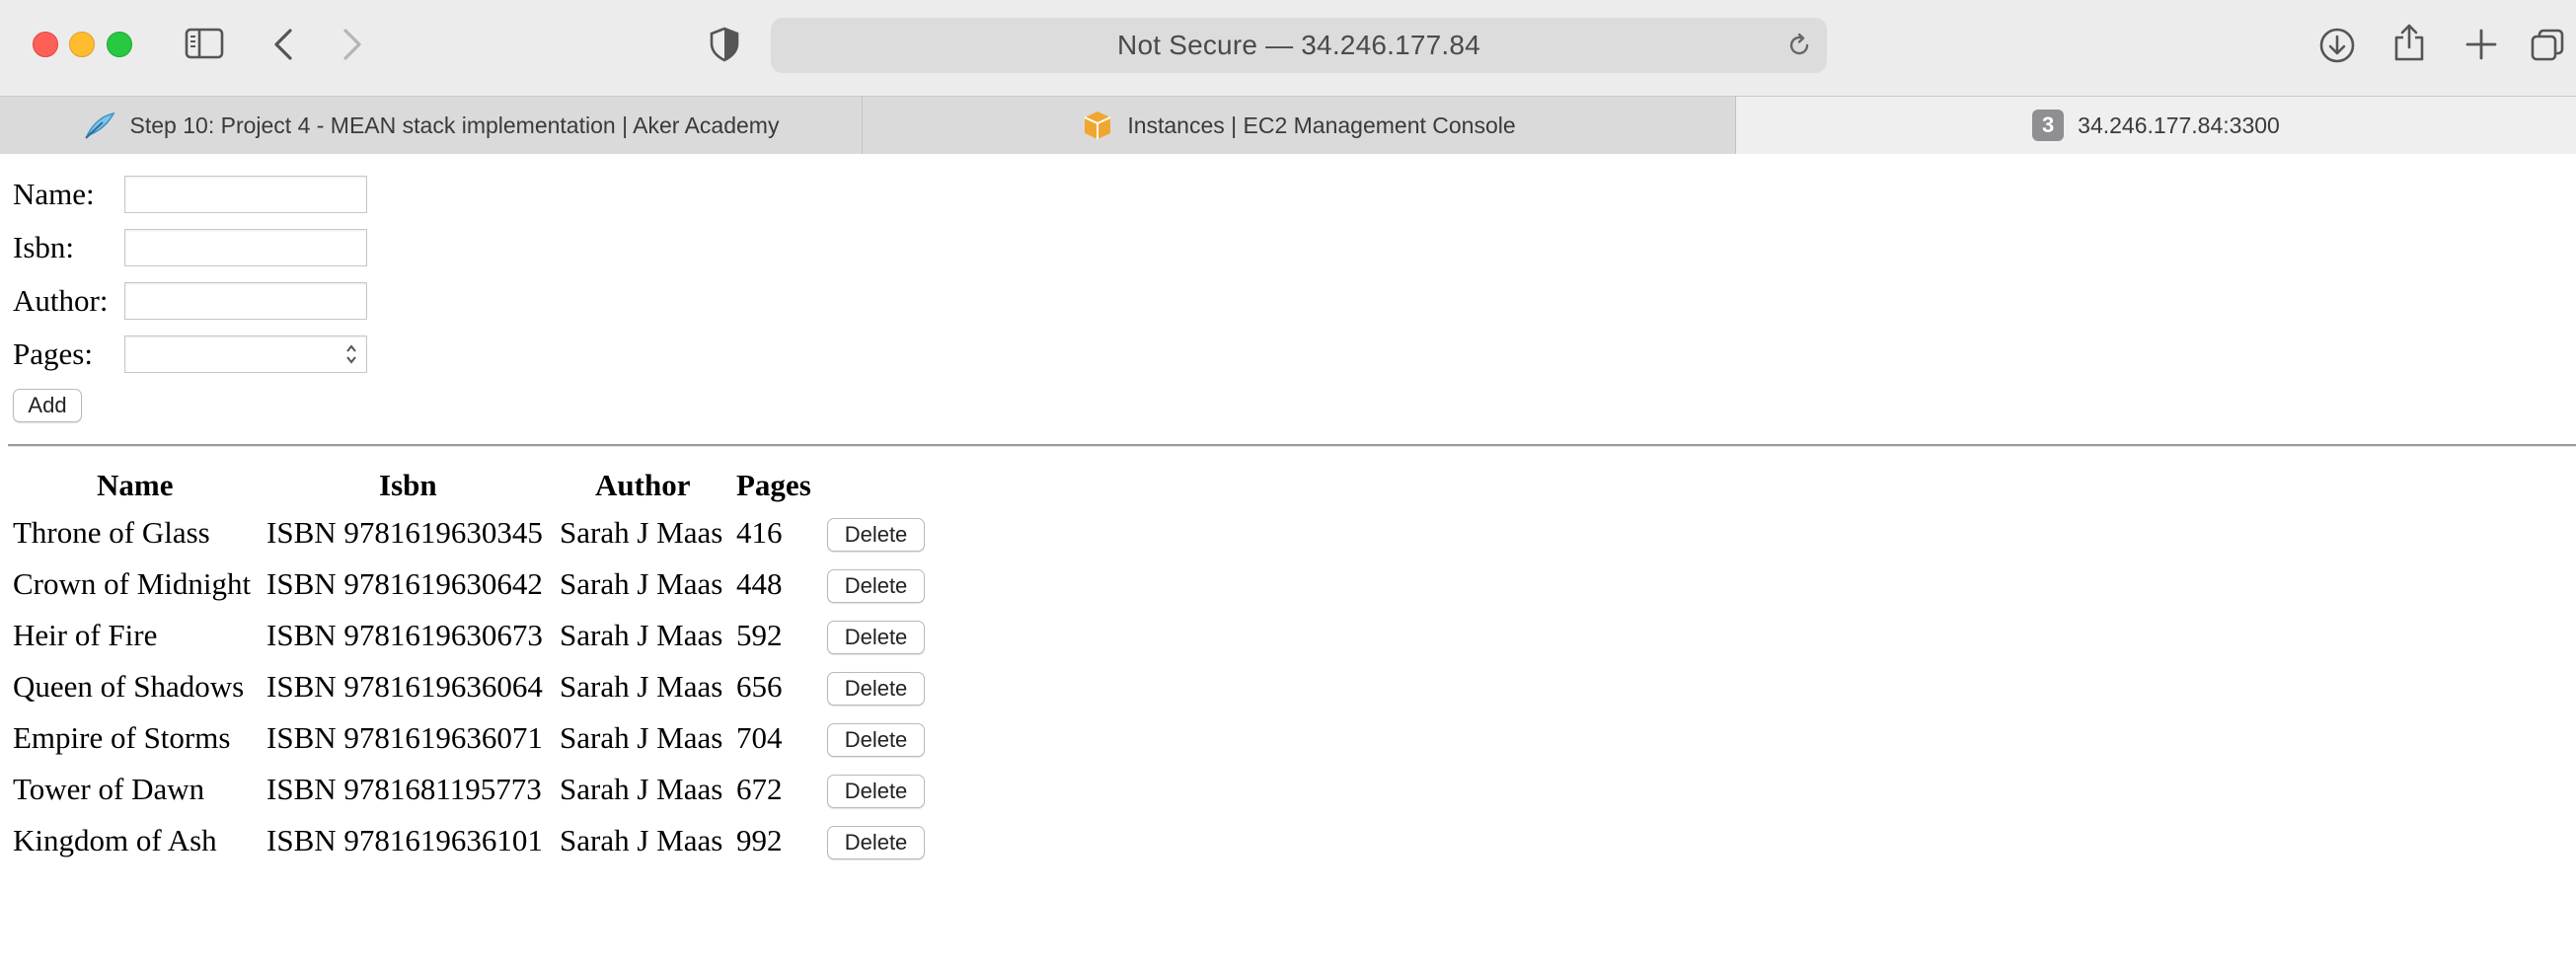 This screenshot has width=2576, height=967. I want to click on book-name: Queen of Shadows, so click(129, 686).